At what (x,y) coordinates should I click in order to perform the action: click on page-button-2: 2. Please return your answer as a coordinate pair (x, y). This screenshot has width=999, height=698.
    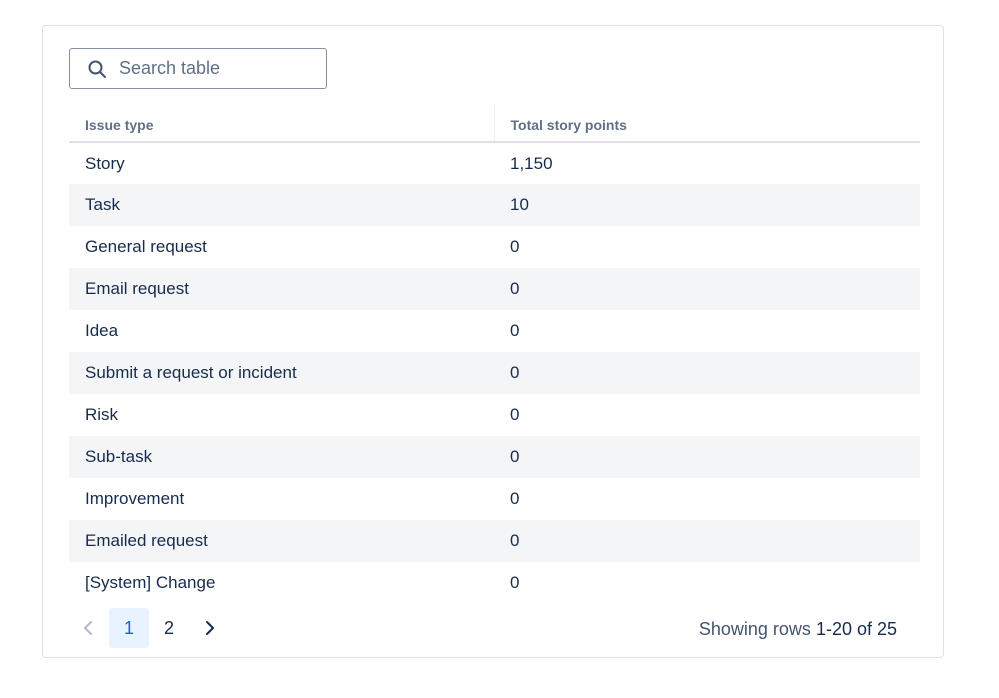
    Looking at the image, I should click on (169, 628).